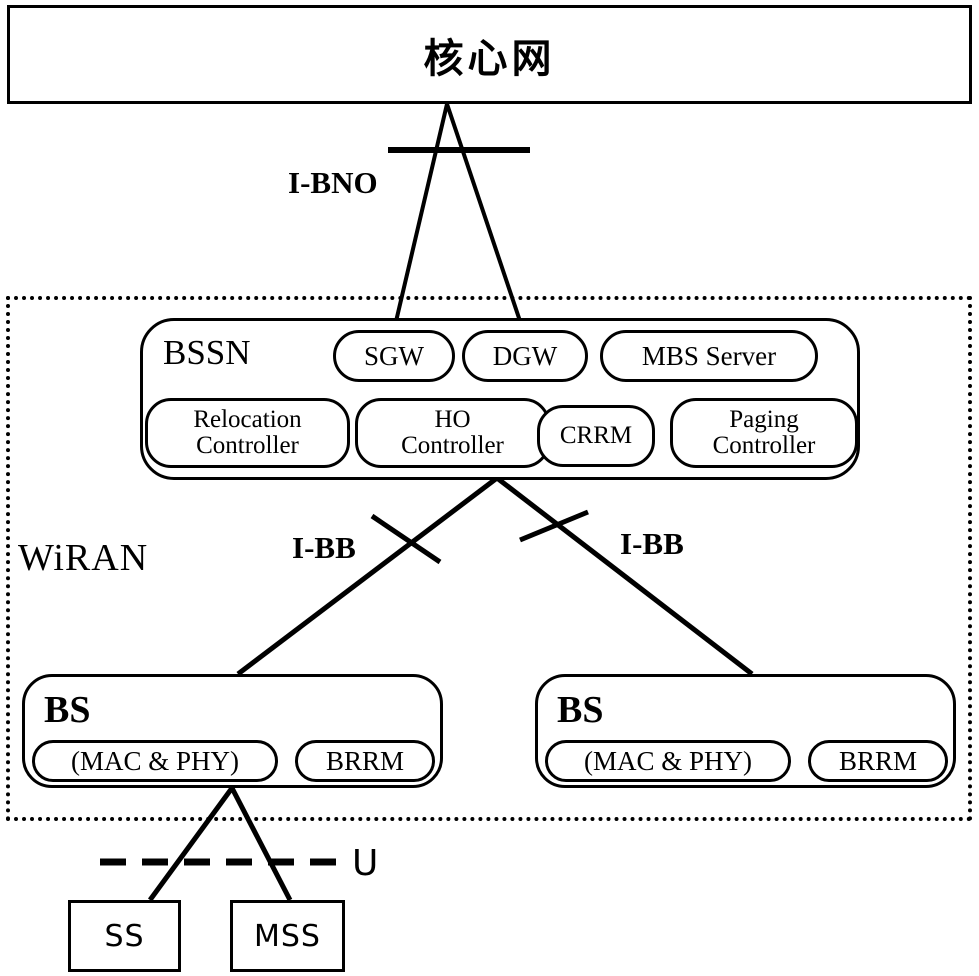 The height and width of the screenshot is (976, 979). I want to click on brrm-label-right: BRRM, so click(878, 760).